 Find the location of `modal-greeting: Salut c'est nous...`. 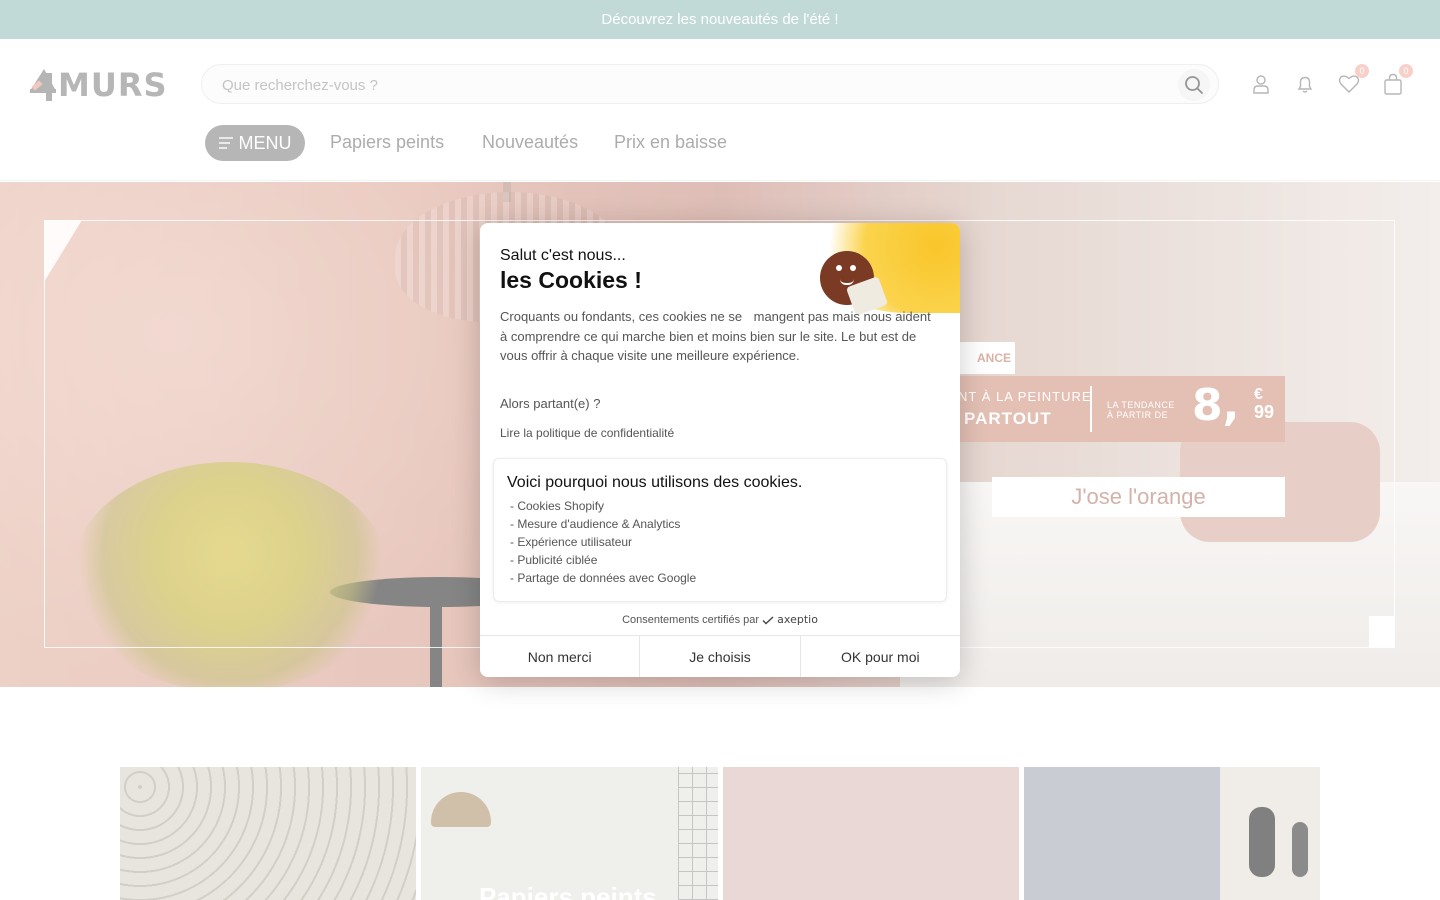

modal-greeting: Salut c'est nous... is located at coordinates (563, 255).